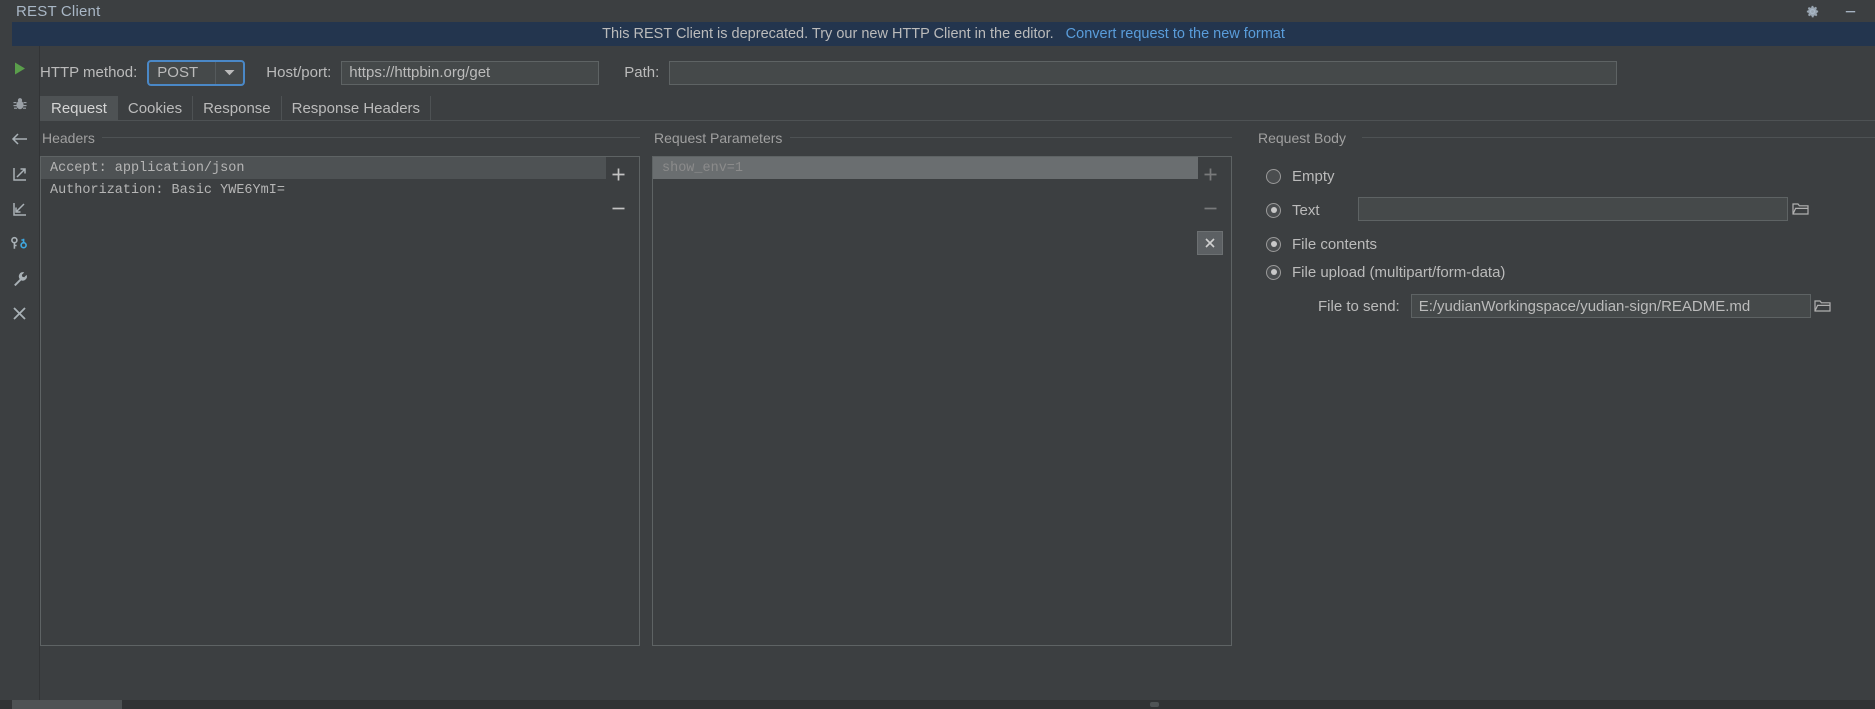  Describe the element at coordinates (703, 168) in the screenshot. I see `parameter-row-text: show_env=1` at that location.